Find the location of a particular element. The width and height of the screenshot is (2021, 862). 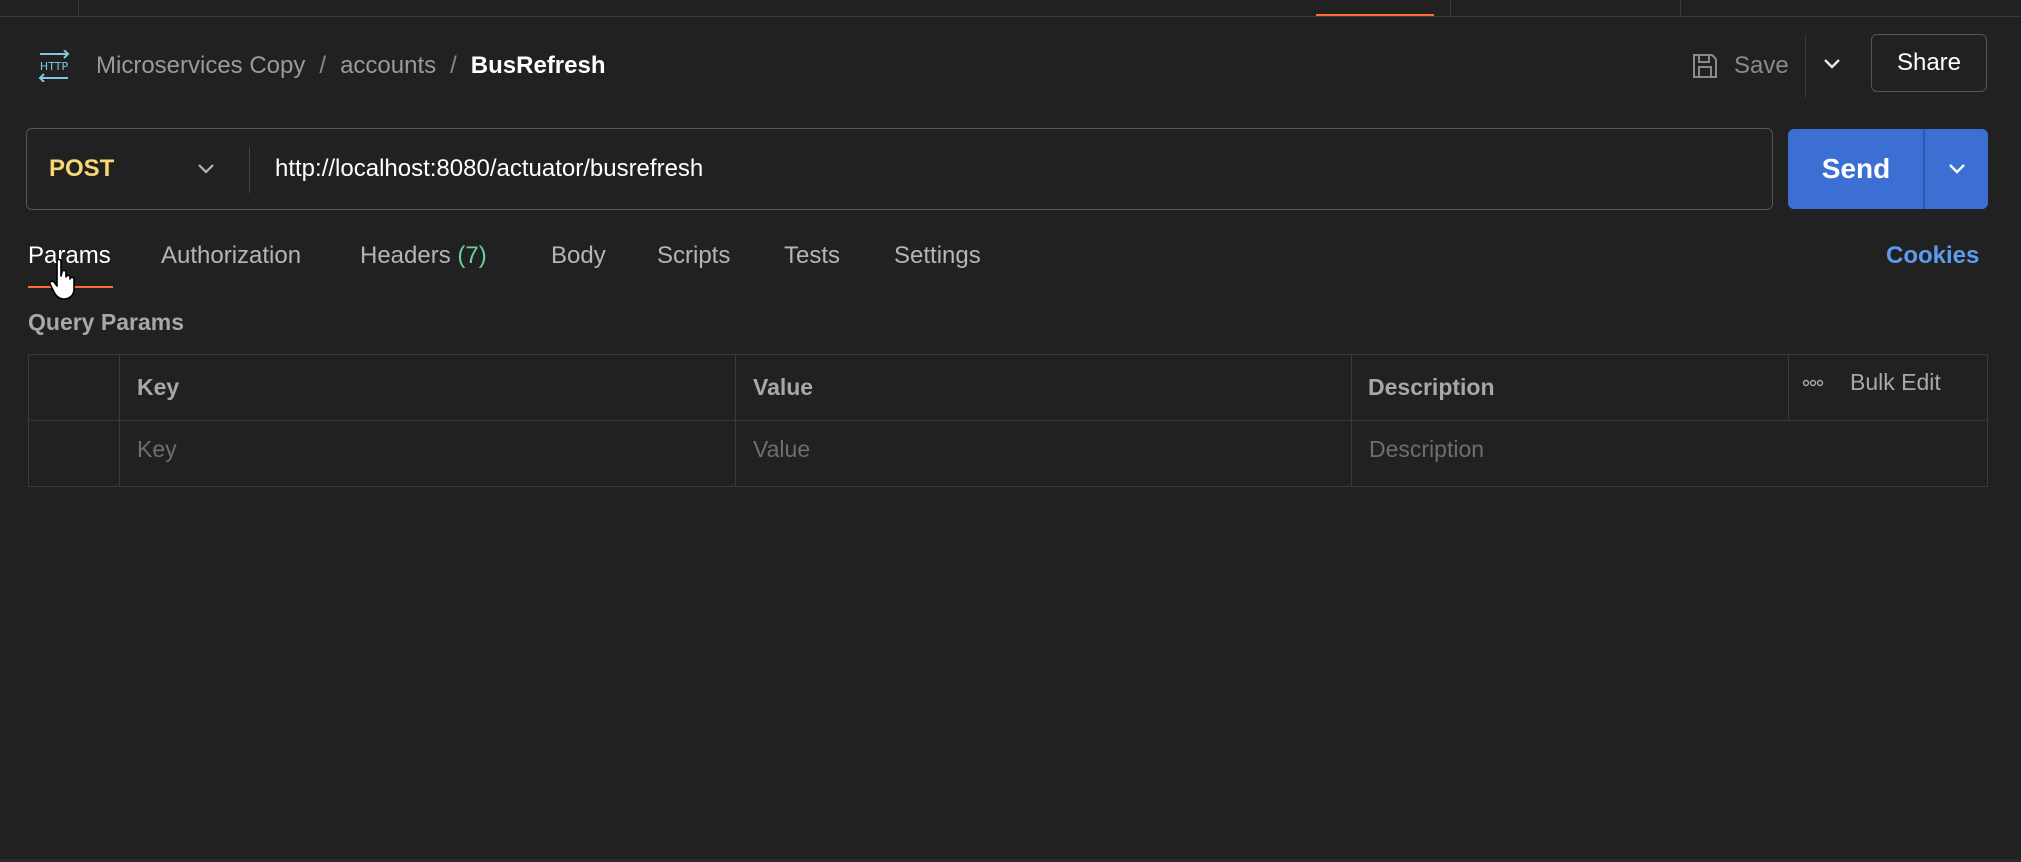

value-input: Value is located at coordinates (781, 449).